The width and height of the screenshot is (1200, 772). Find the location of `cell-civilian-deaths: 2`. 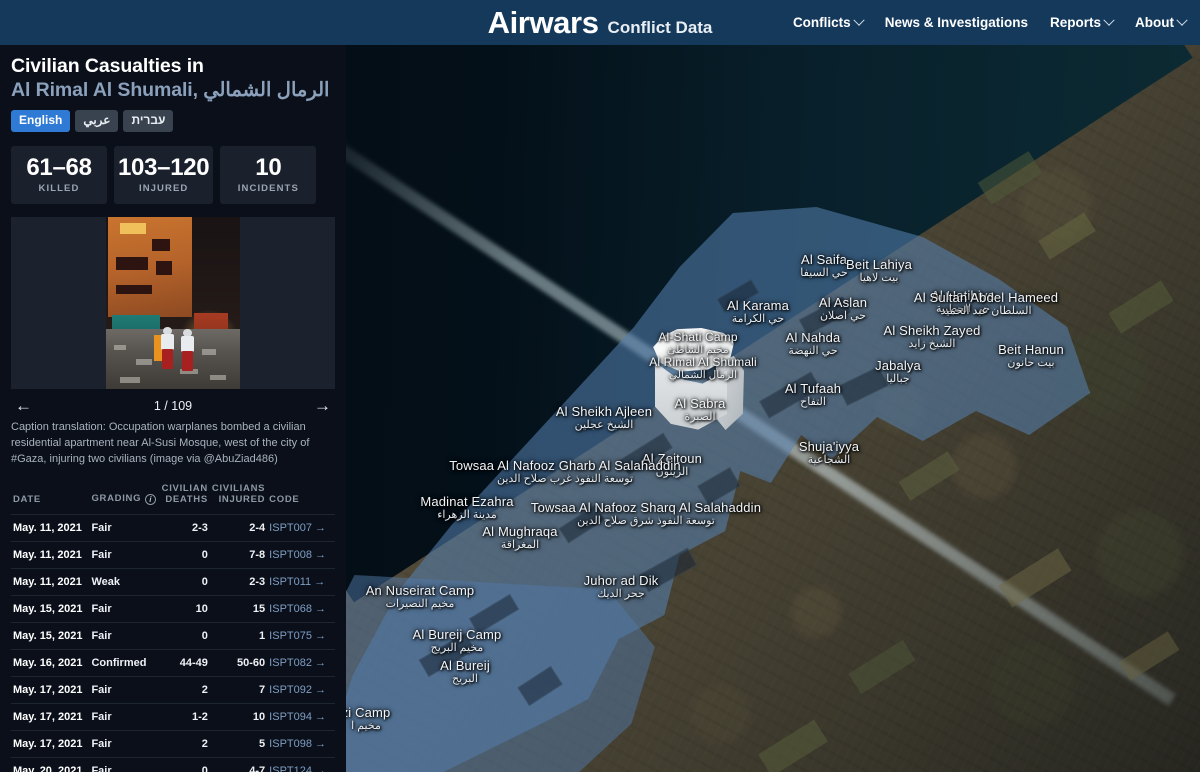

cell-civilian-deaths: 2 is located at coordinates (184, 744).